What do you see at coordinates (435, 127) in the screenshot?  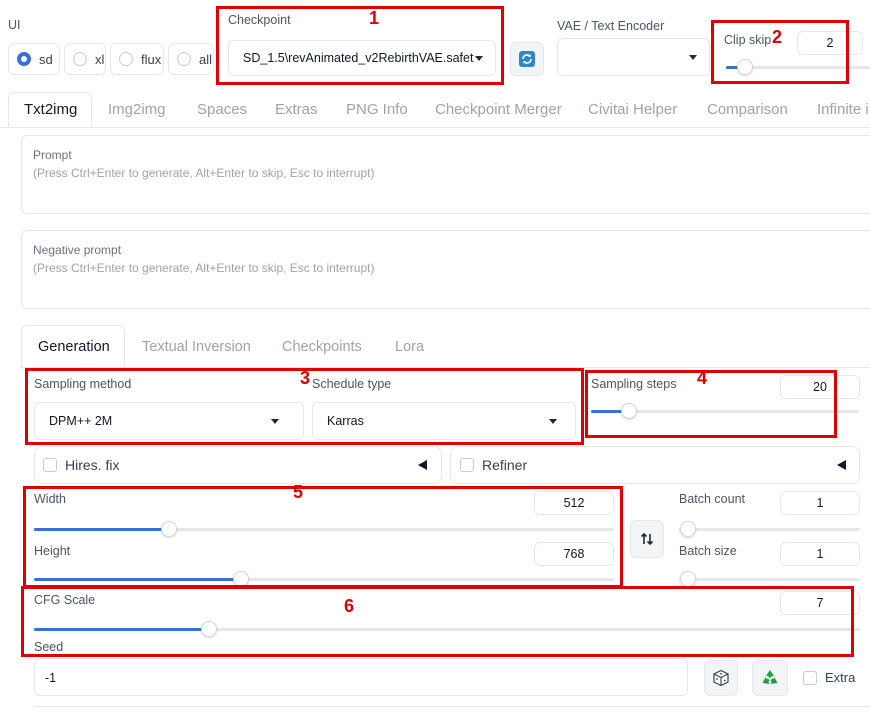 I see `tabs-divider` at bounding box center [435, 127].